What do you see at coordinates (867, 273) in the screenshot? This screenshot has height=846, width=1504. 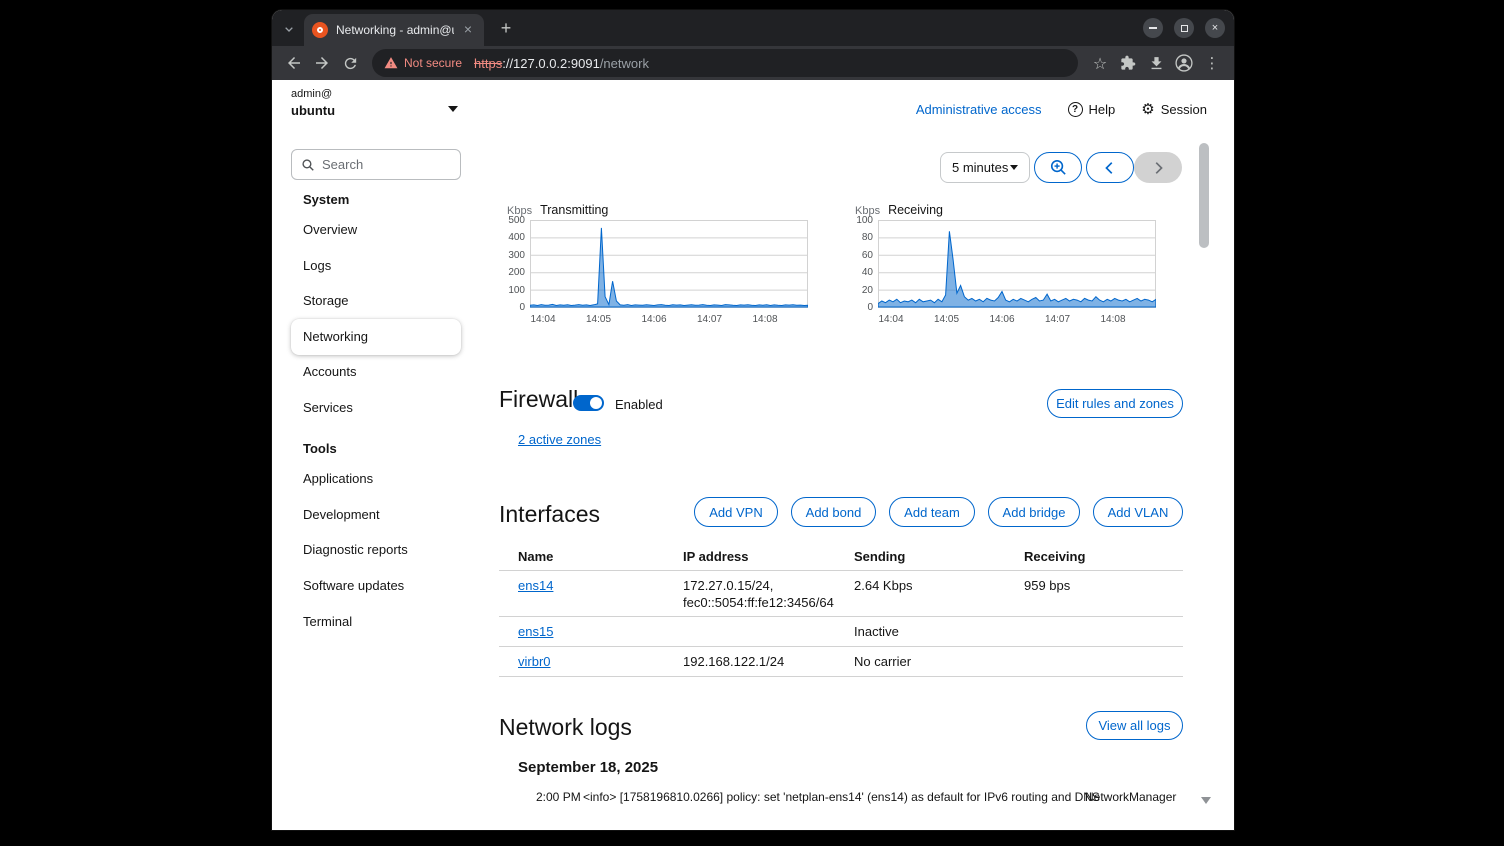 I see `y-axis-tick-label: 40` at bounding box center [867, 273].